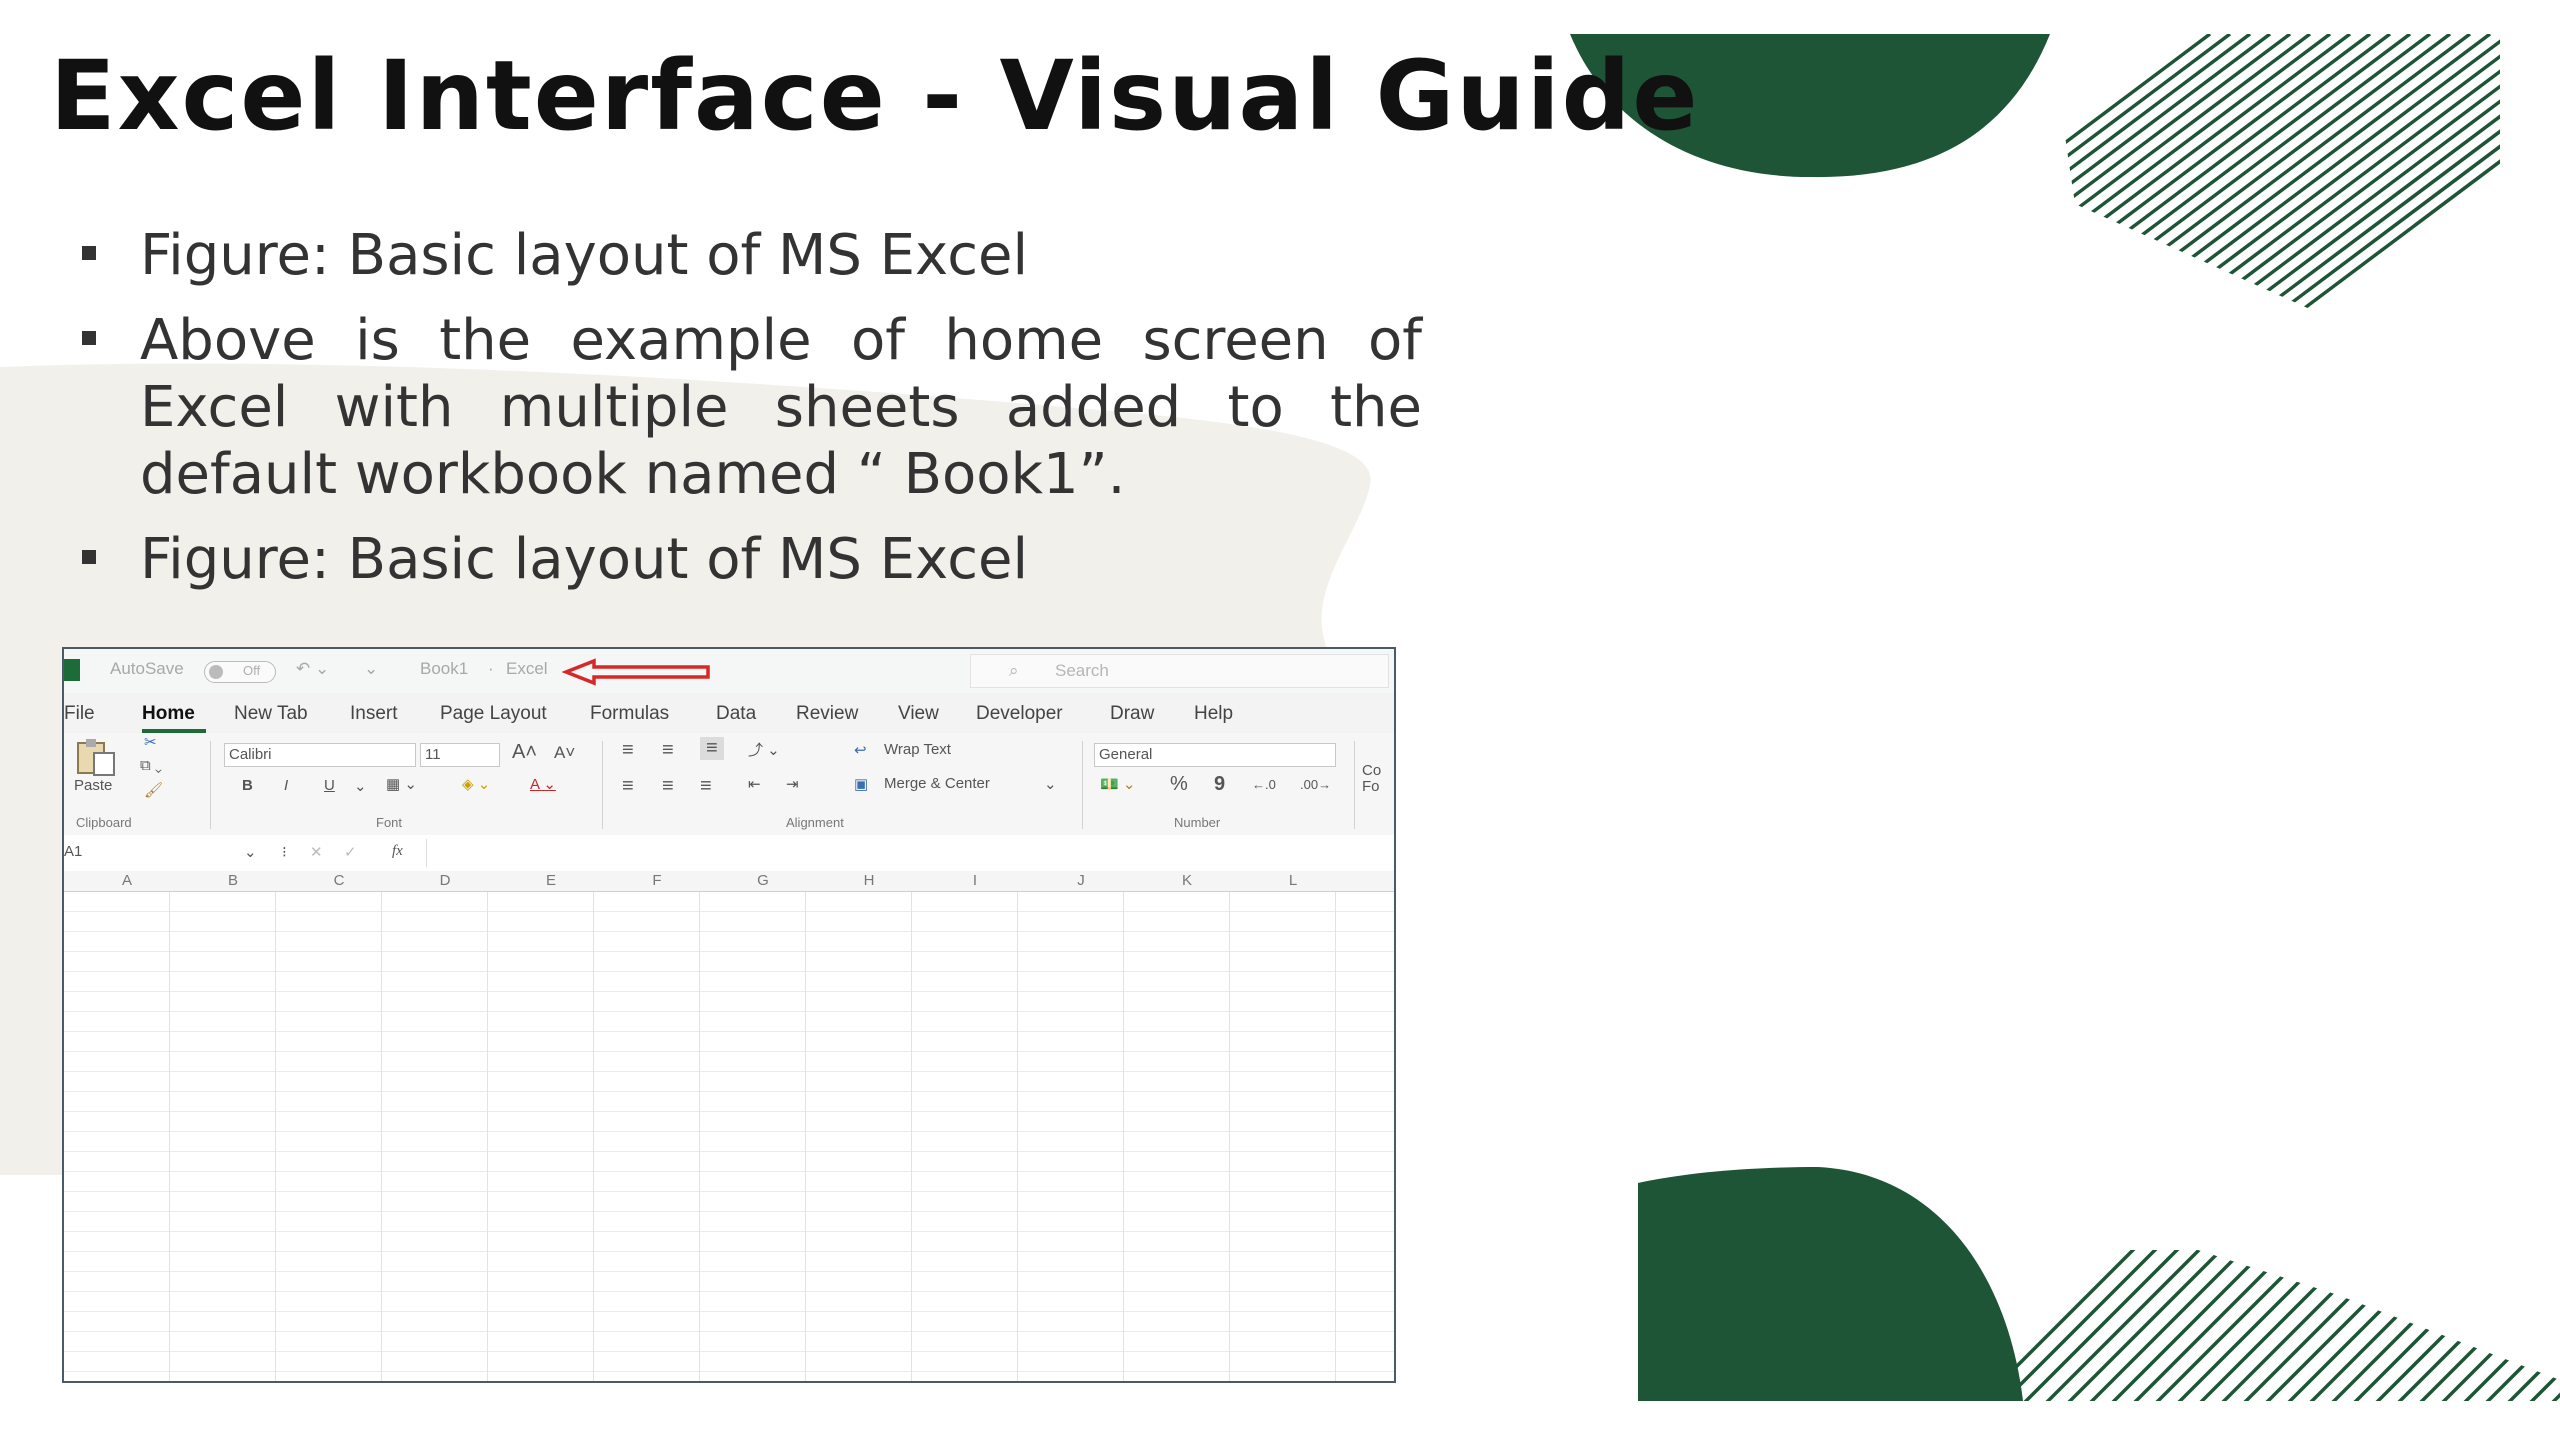 This screenshot has width=2560, height=1440. What do you see at coordinates (320, 755) in the screenshot?
I see `font-name-select: Calibri` at bounding box center [320, 755].